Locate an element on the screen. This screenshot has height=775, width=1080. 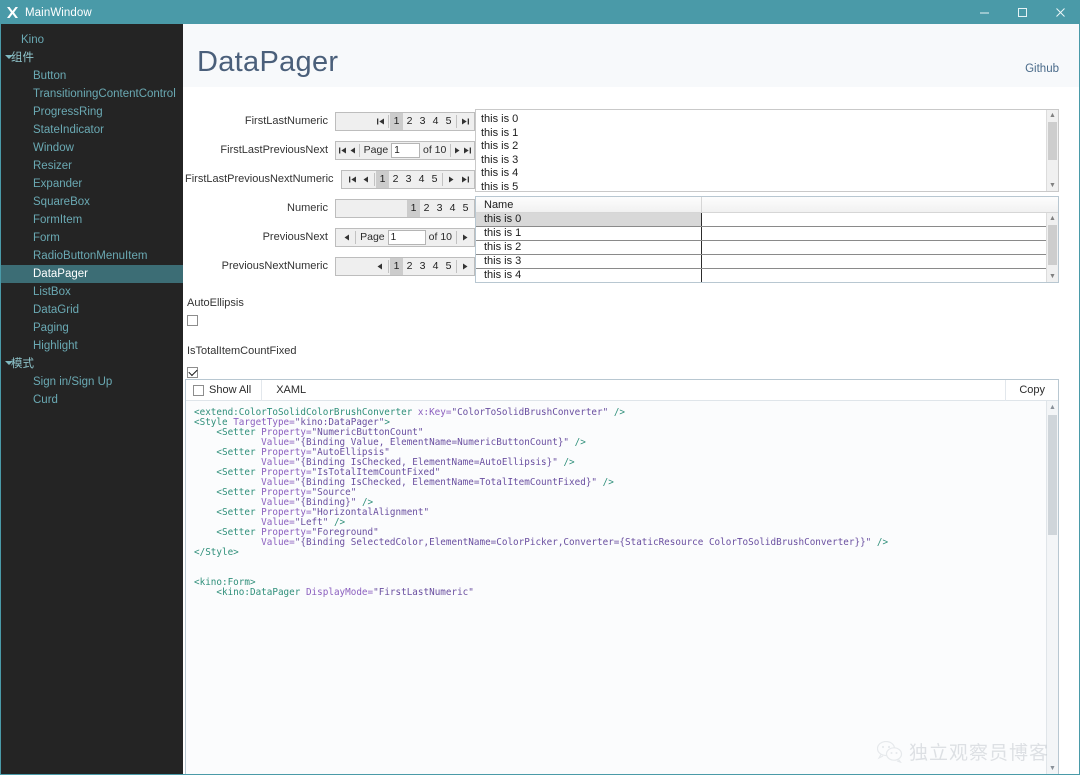
sidebar-item-listbox: ListBox is located at coordinates (92, 292).